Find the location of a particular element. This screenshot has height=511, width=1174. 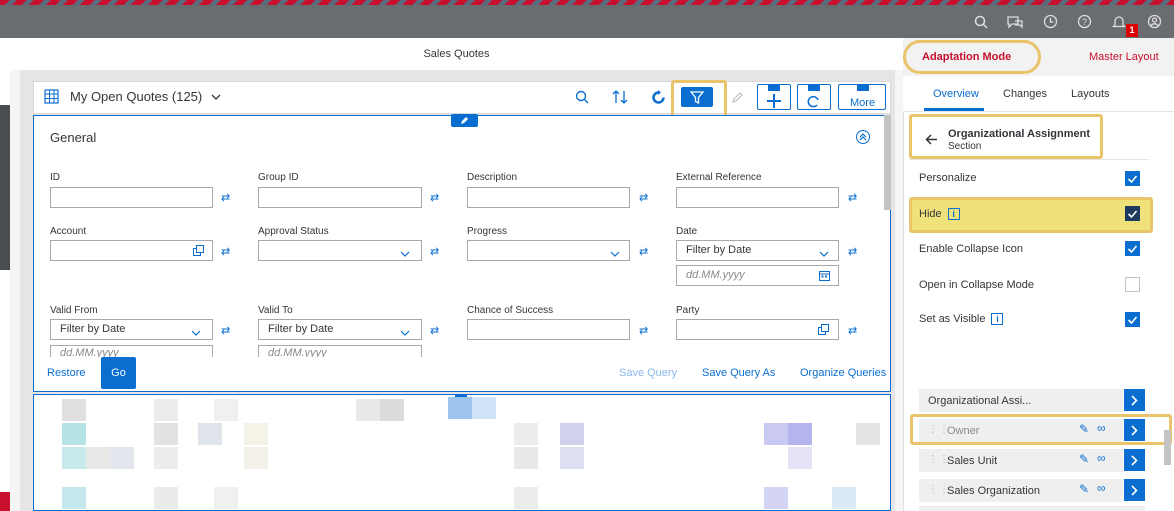

section-item-partial is located at coordinates (1032, 508).